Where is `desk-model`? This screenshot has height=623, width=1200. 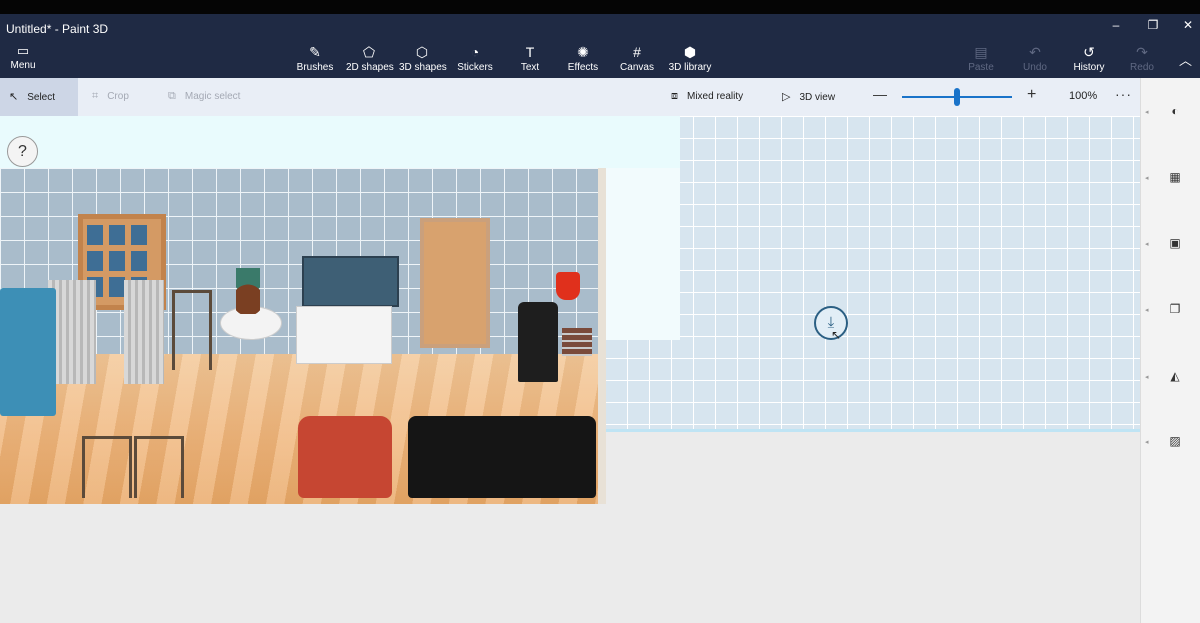 desk-model is located at coordinates (344, 335).